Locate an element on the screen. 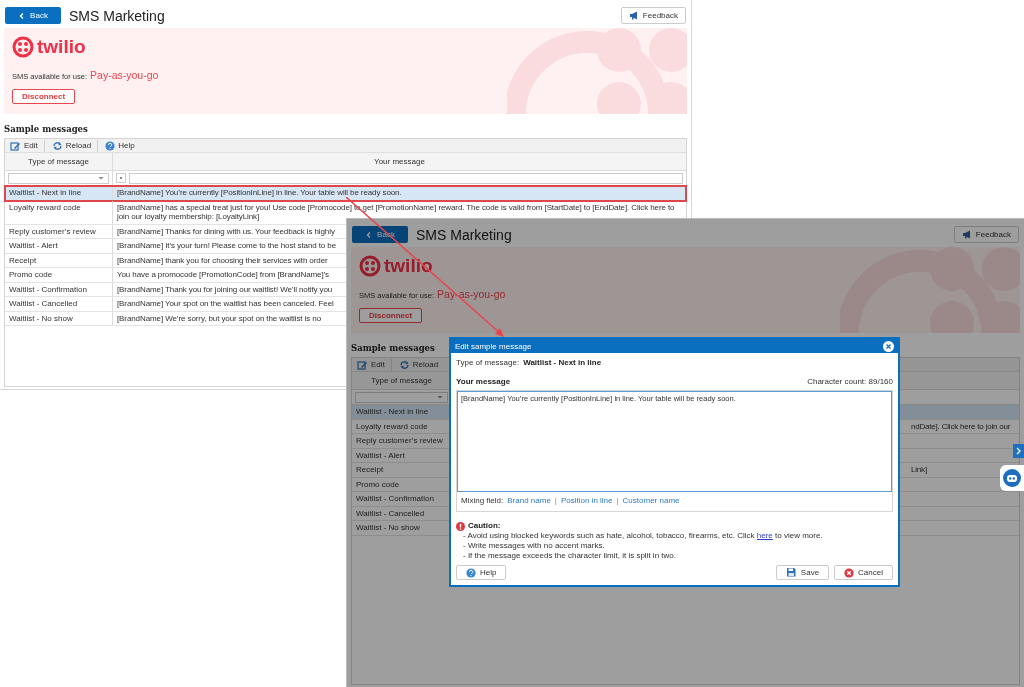 This screenshot has width=1024, height=687. warning-icon is located at coordinates (460, 526).